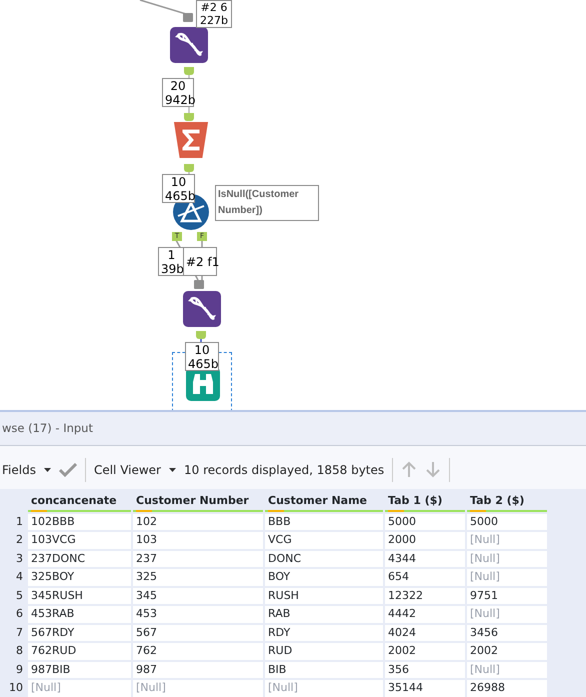  What do you see at coordinates (425, 502) in the screenshot?
I see `column-header: Tab 1 ($)` at bounding box center [425, 502].